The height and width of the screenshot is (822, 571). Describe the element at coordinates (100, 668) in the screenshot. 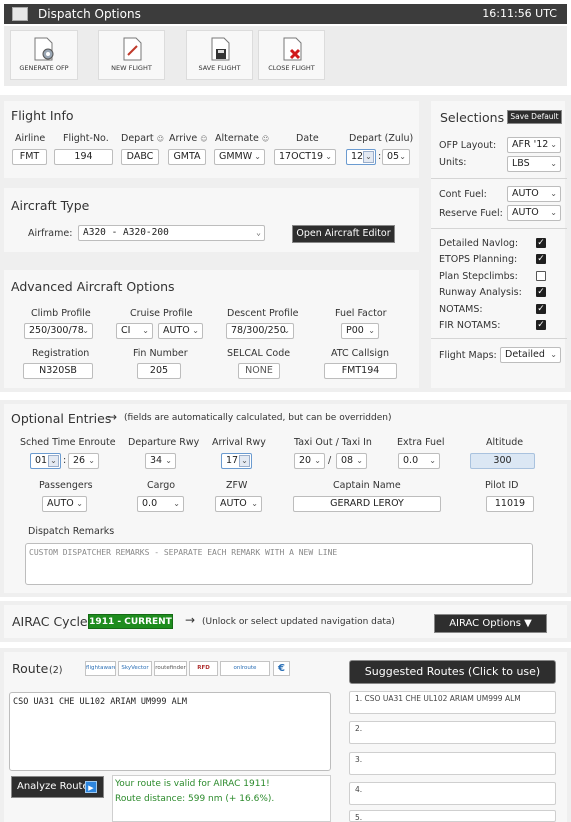

I see `flightaware-logo-button: flightaware` at that location.